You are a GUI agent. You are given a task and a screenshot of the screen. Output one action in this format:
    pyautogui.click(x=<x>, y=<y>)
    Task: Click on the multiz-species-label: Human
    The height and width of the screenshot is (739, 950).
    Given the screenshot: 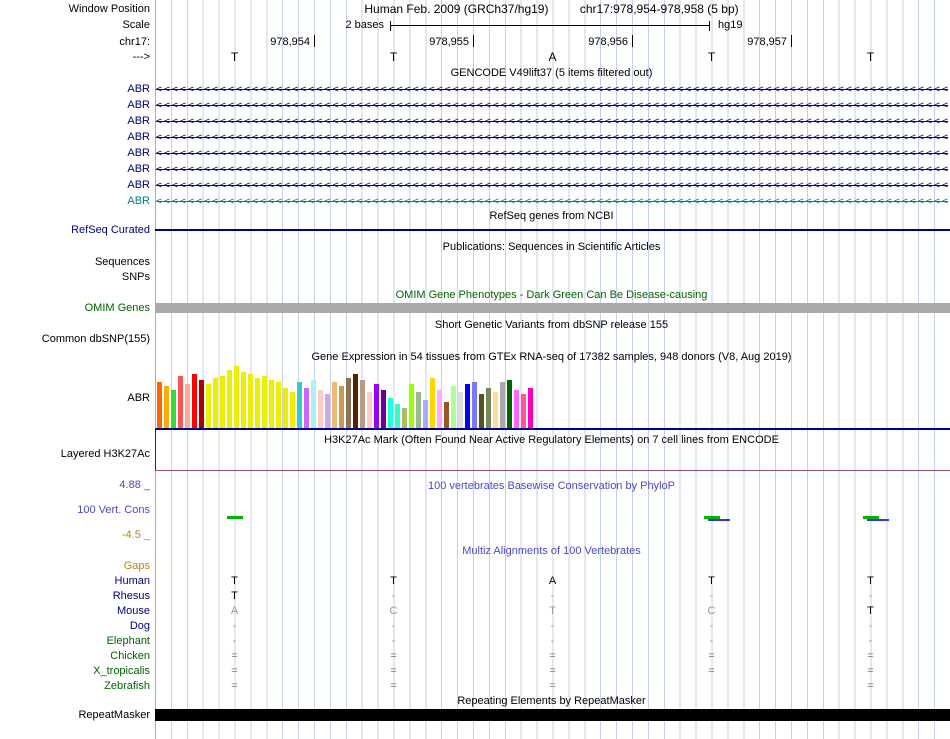 What is the action you would take?
    pyautogui.click(x=75, y=581)
    